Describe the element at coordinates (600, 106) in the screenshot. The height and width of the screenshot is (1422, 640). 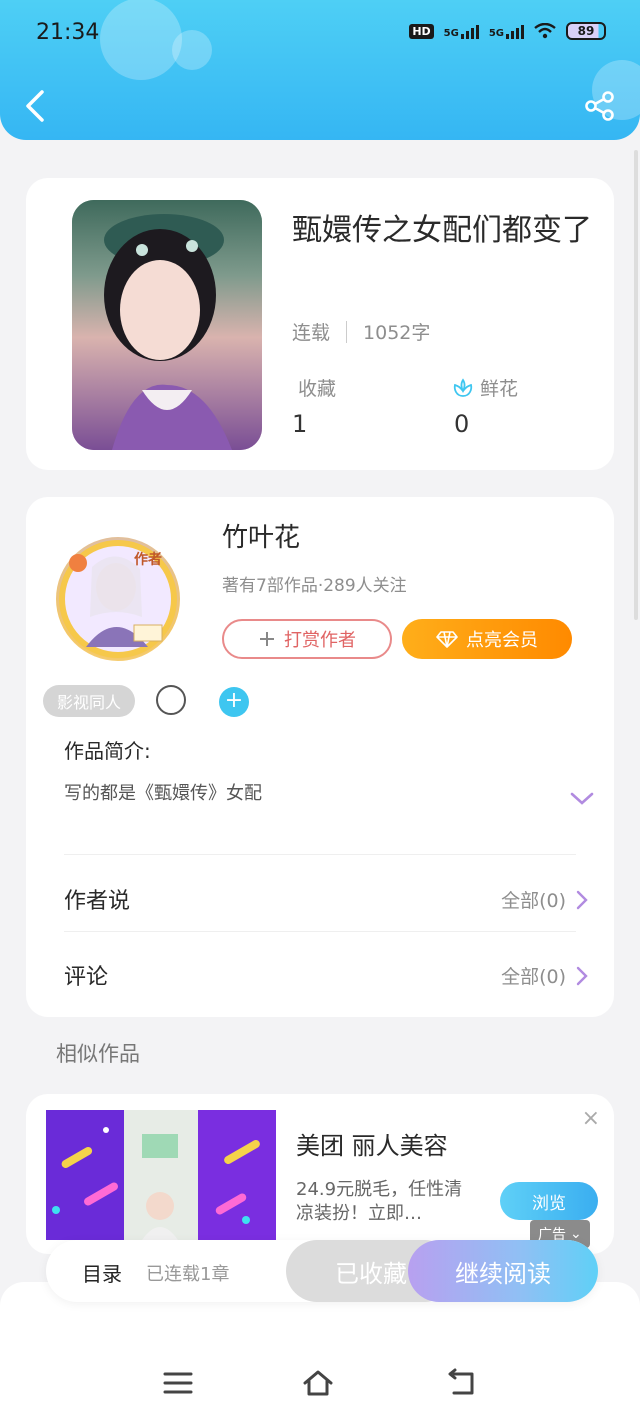
I see `share-icon` at that location.